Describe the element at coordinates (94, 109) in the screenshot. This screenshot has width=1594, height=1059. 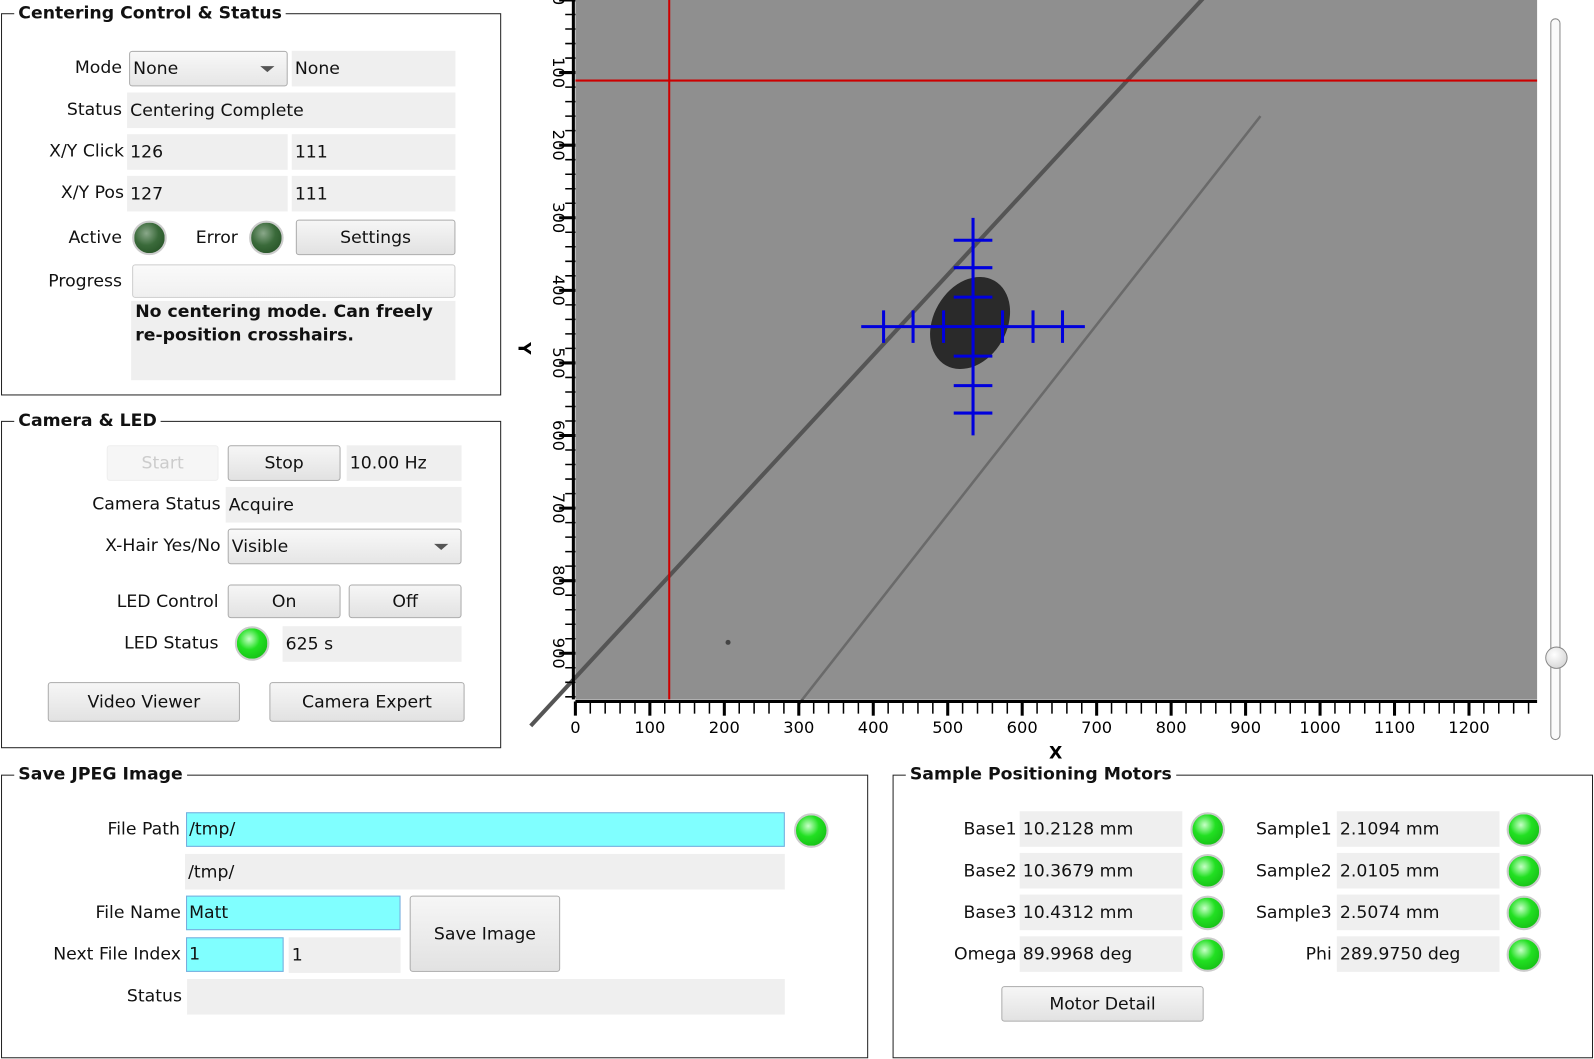
I see `status-label: Status` at that location.